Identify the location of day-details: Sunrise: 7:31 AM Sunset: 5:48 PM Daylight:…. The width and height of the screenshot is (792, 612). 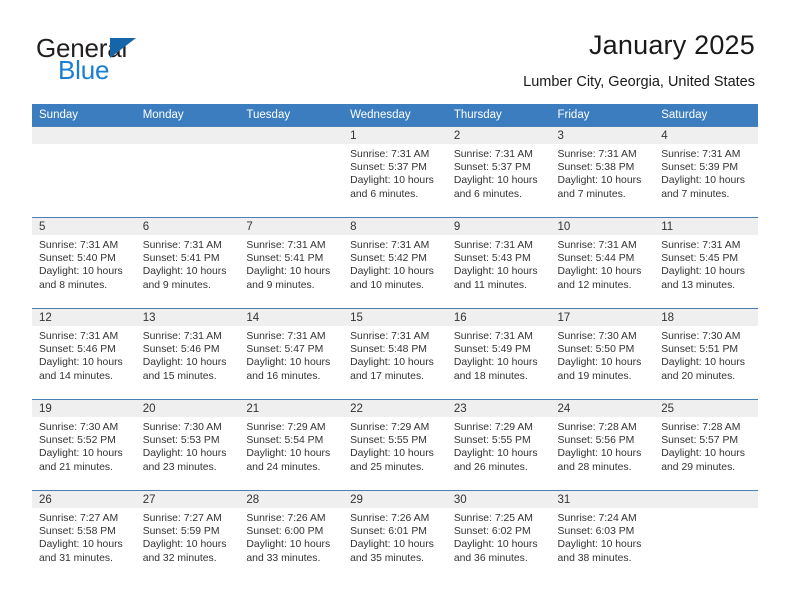
(395, 354).